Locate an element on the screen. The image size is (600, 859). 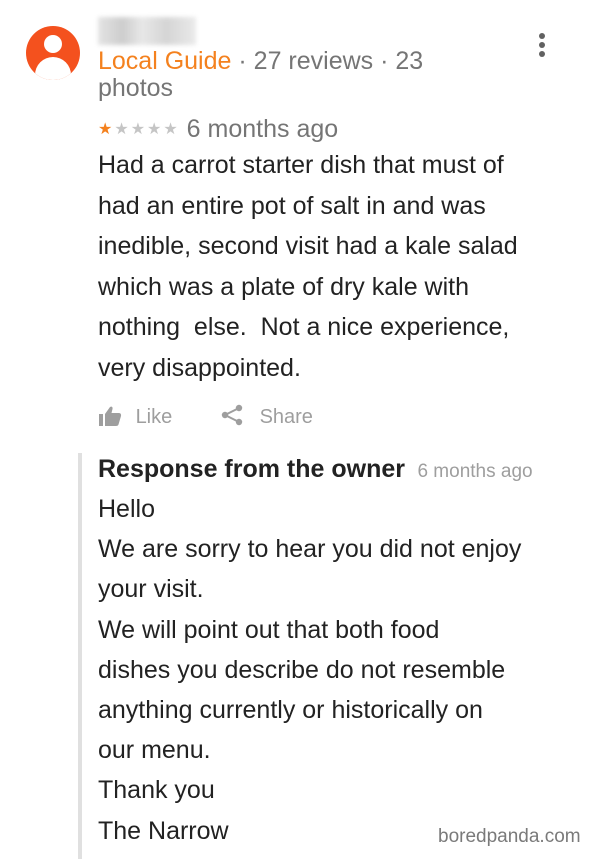
owner-response-header: Response from the owner 6 months ago is located at coordinates (315, 469).